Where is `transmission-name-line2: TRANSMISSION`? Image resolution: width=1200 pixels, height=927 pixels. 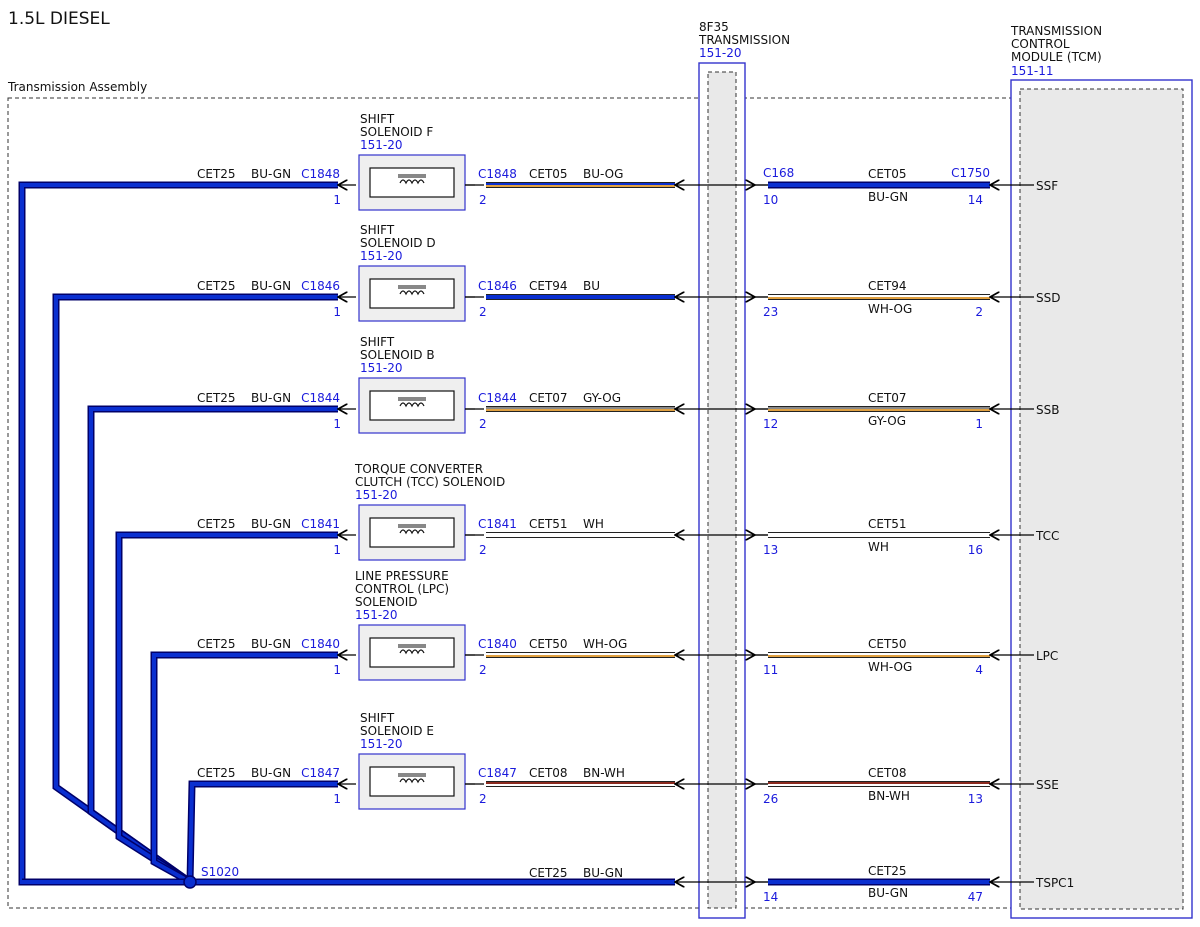 transmission-name-line2: TRANSMISSION is located at coordinates (744, 40).